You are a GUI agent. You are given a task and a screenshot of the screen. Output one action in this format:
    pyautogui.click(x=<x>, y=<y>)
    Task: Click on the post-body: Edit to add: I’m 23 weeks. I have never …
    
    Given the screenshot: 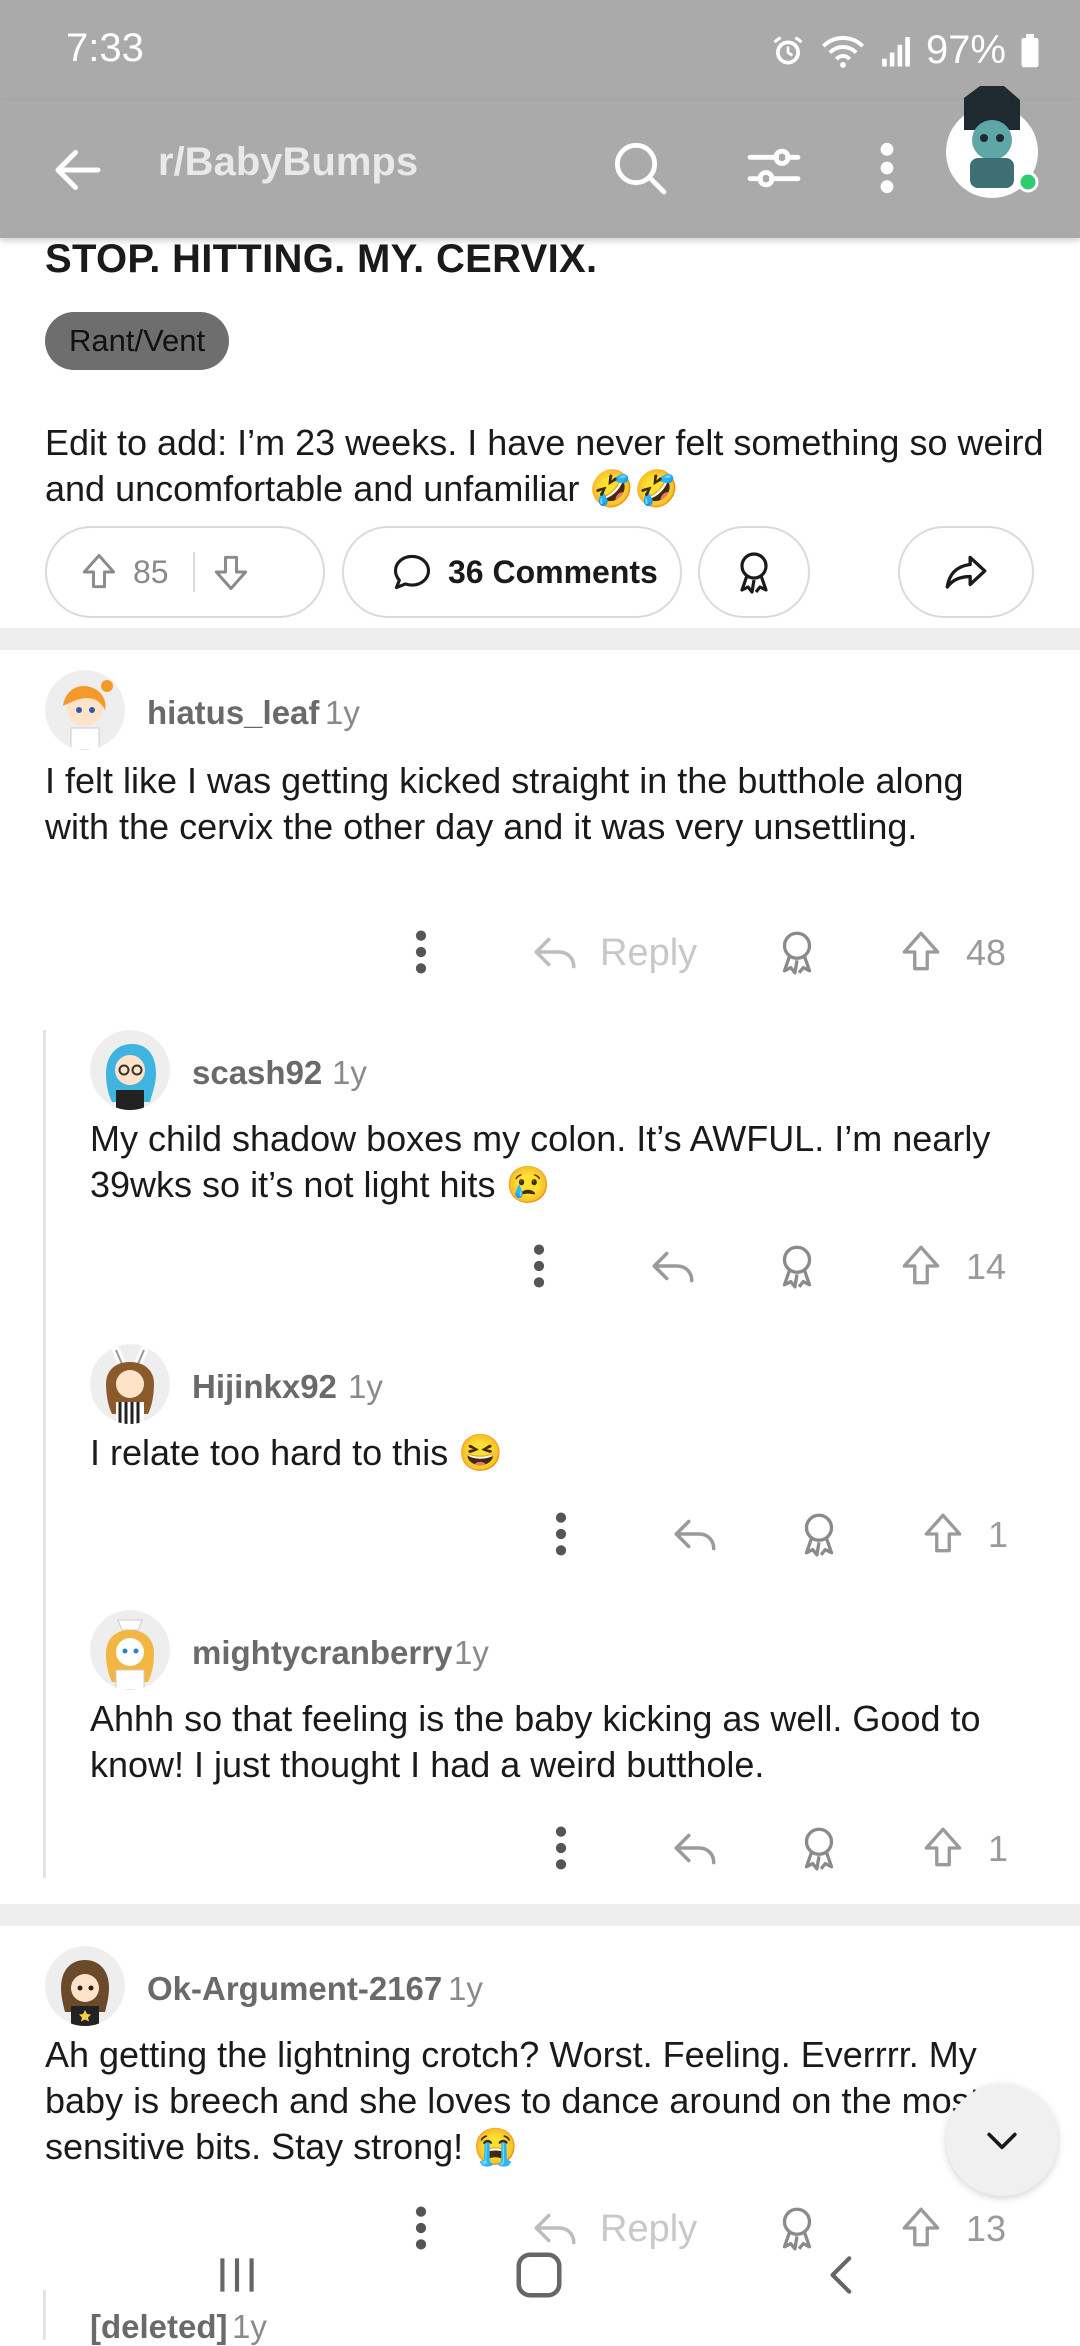 What is the action you would take?
    pyautogui.click(x=544, y=465)
    